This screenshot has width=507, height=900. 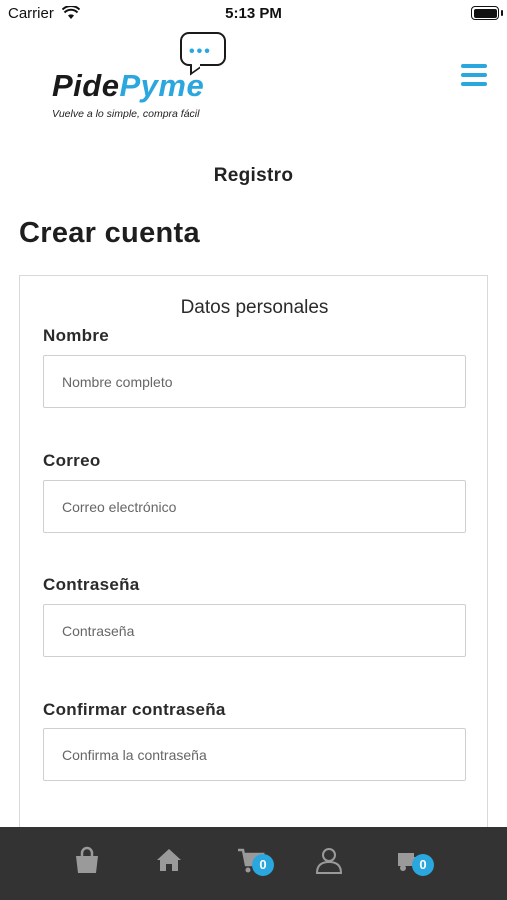 I want to click on password-input, so click(x=254, y=630).